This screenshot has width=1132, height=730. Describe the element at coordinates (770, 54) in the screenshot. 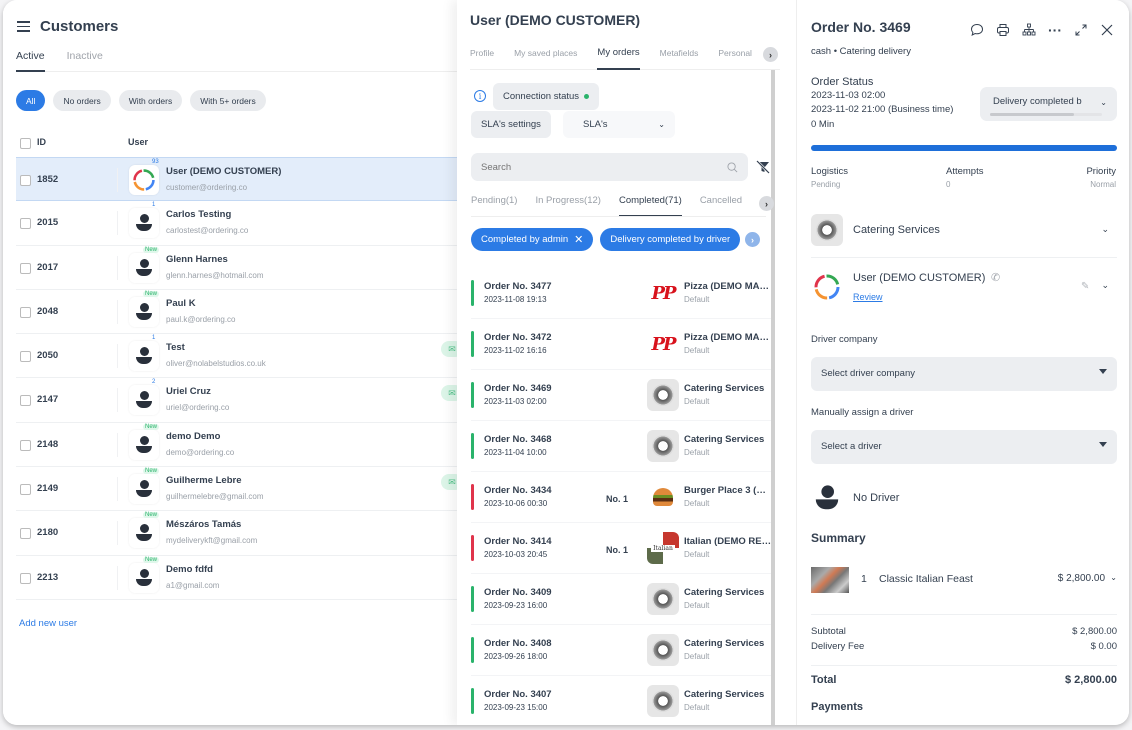

I see `tabs-scroll-right-button: ›` at that location.